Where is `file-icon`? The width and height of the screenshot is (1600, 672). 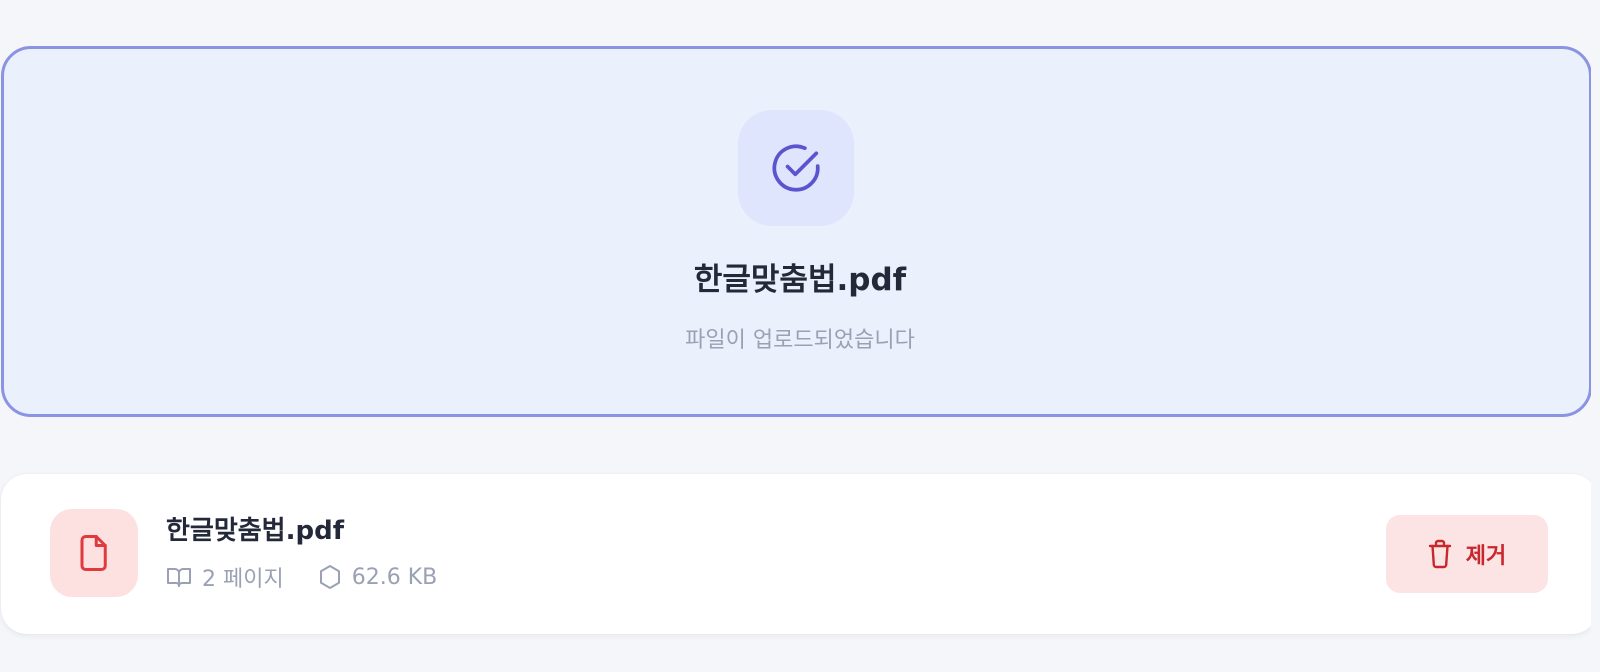 file-icon is located at coordinates (93, 553).